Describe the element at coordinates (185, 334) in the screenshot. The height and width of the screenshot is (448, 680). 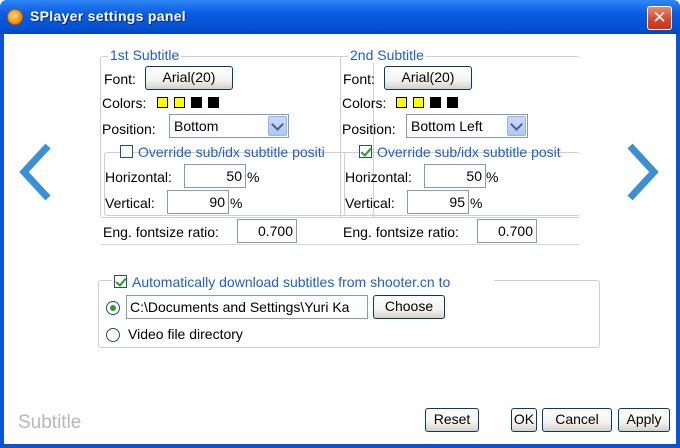
I see `video-dir-label: Video file directory` at that location.